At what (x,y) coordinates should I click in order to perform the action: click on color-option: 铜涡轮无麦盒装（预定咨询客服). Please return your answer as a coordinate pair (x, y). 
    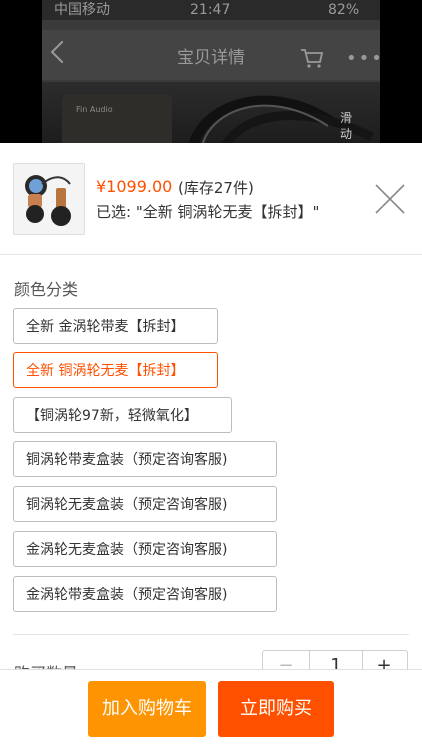
    Looking at the image, I should click on (145, 504).